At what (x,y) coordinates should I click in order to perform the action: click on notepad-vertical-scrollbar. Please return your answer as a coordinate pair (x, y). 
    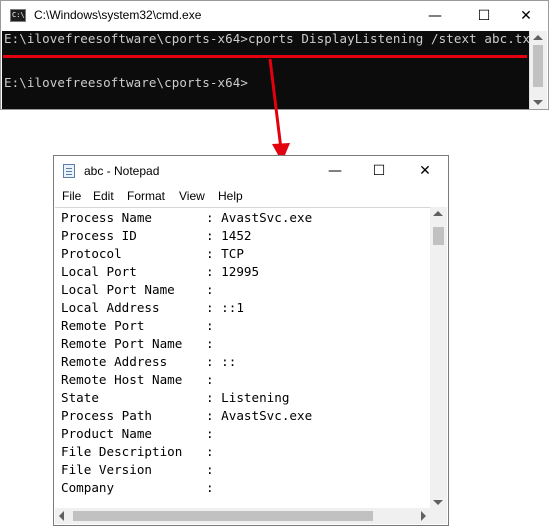
    Looking at the image, I should click on (438, 358).